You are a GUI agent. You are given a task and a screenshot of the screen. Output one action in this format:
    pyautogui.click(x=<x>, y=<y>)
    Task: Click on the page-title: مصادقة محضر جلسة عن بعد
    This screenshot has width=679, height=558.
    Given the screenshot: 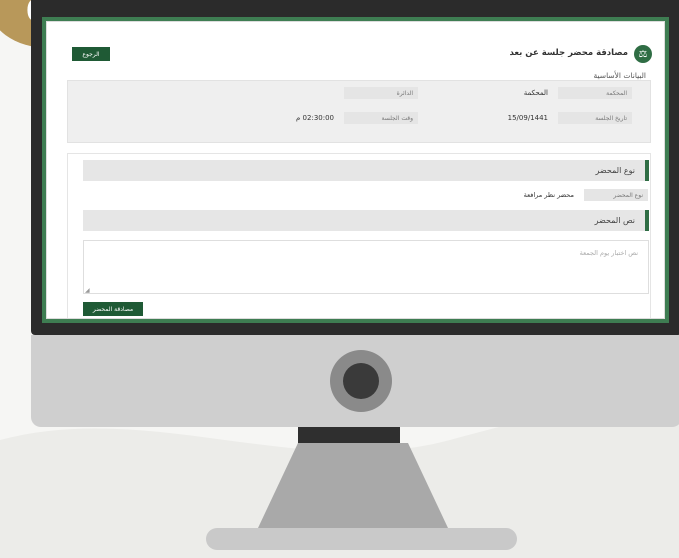 What is the action you would take?
    pyautogui.click(x=568, y=53)
    